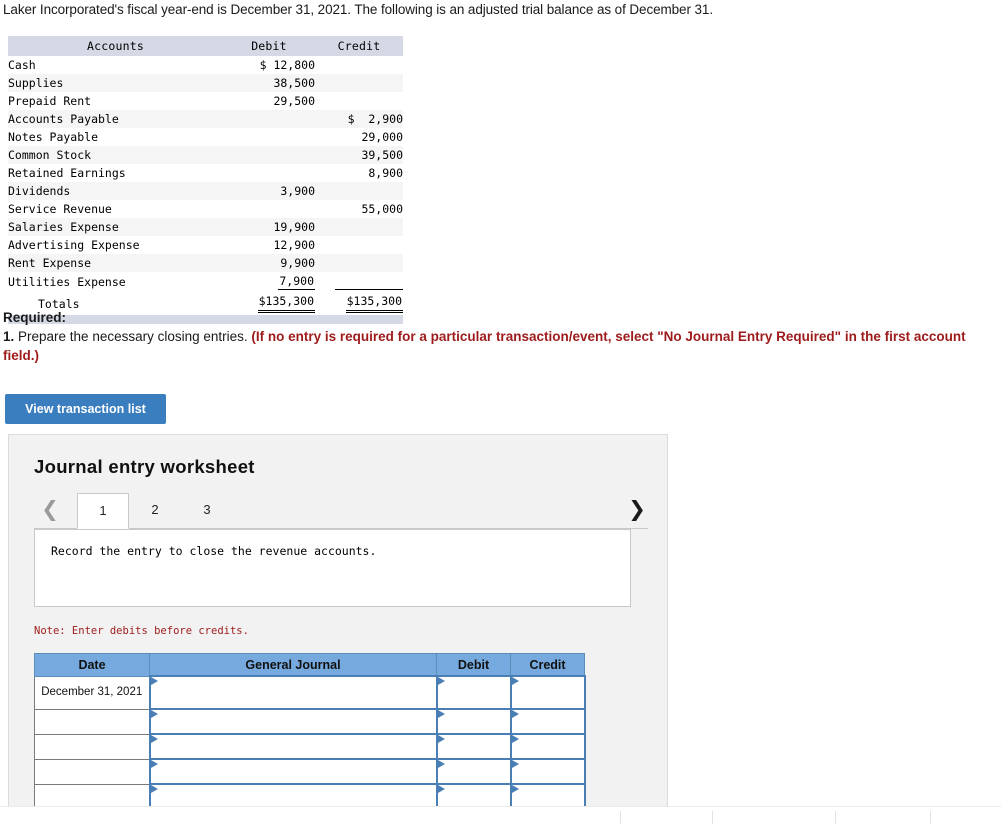  I want to click on journal-column-header-debit: Debit, so click(473, 665).